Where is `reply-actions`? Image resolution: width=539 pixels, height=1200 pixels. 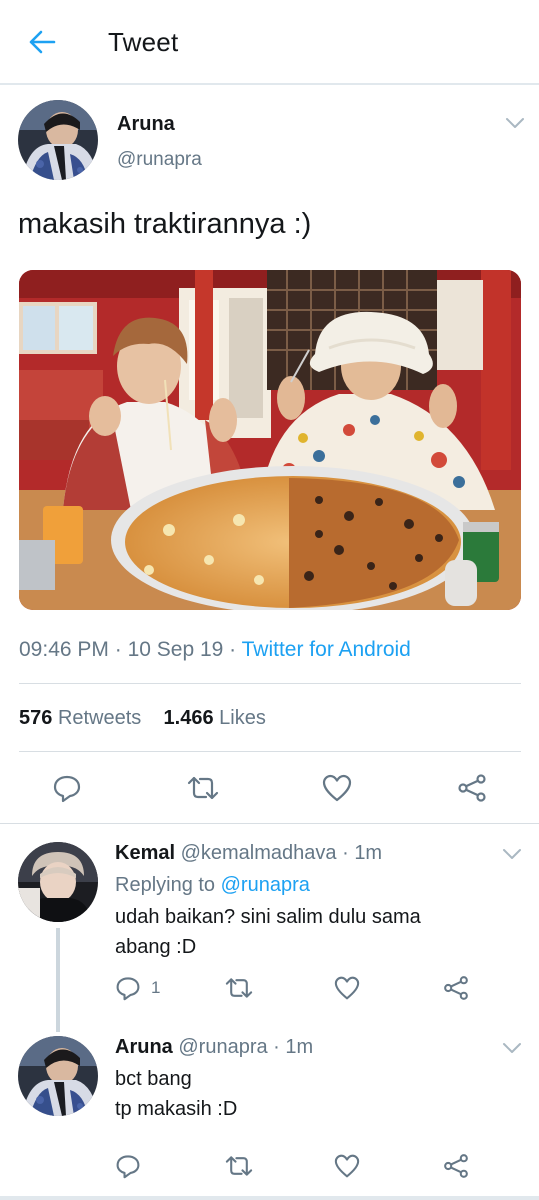
reply-actions is located at coordinates (269, 1166).